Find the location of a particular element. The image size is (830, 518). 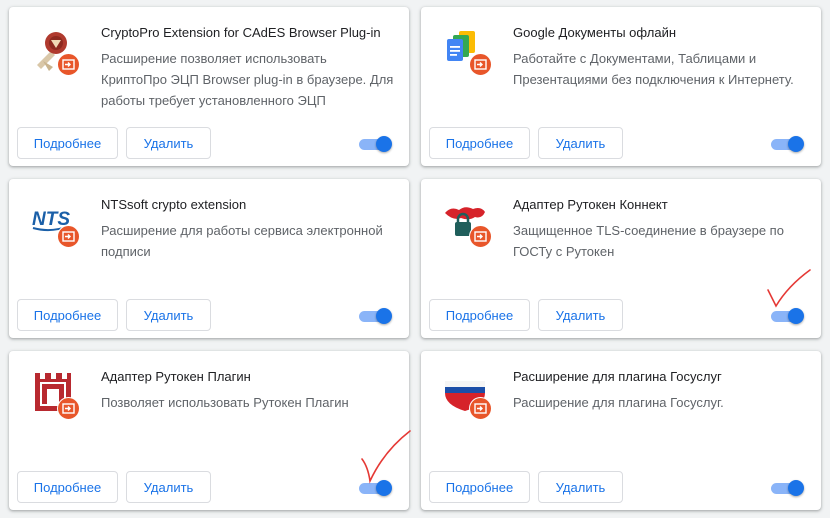

google-docs-icon is located at coordinates (466, 50).